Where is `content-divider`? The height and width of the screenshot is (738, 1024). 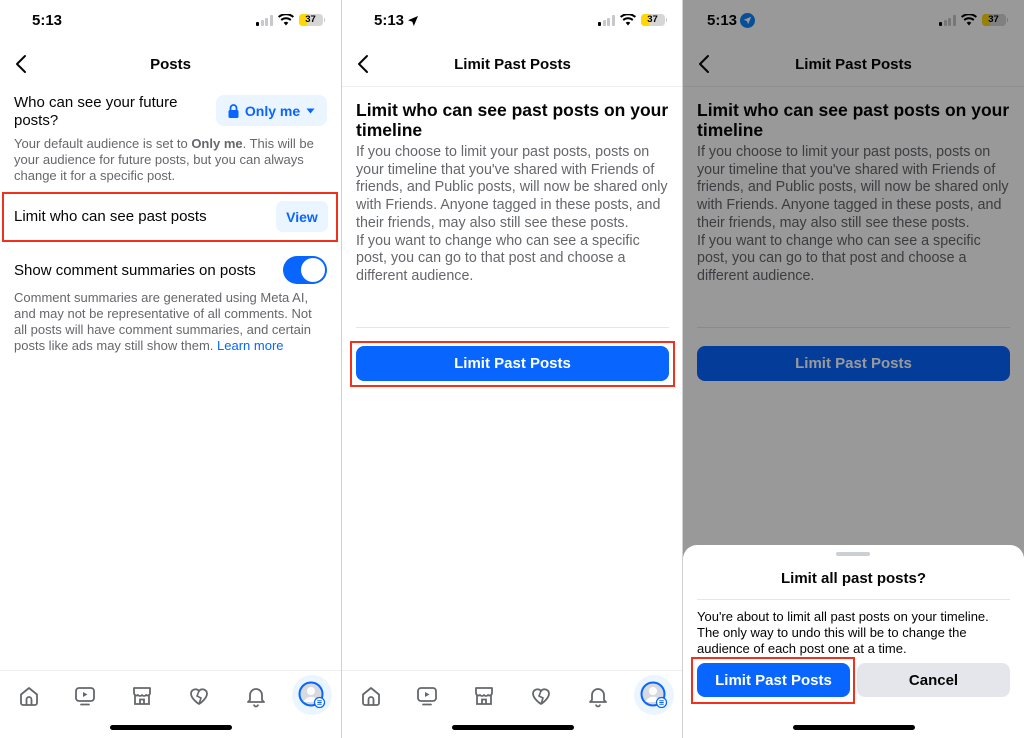
content-divider is located at coordinates (512, 327).